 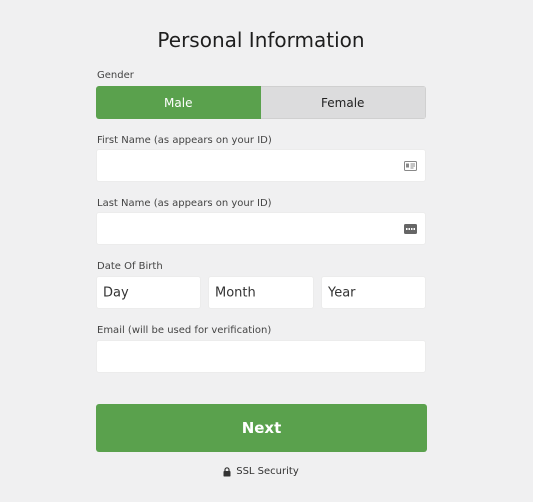 What do you see at coordinates (184, 140) in the screenshot?
I see `first-name-label: First Name (as appears on your ID)` at bounding box center [184, 140].